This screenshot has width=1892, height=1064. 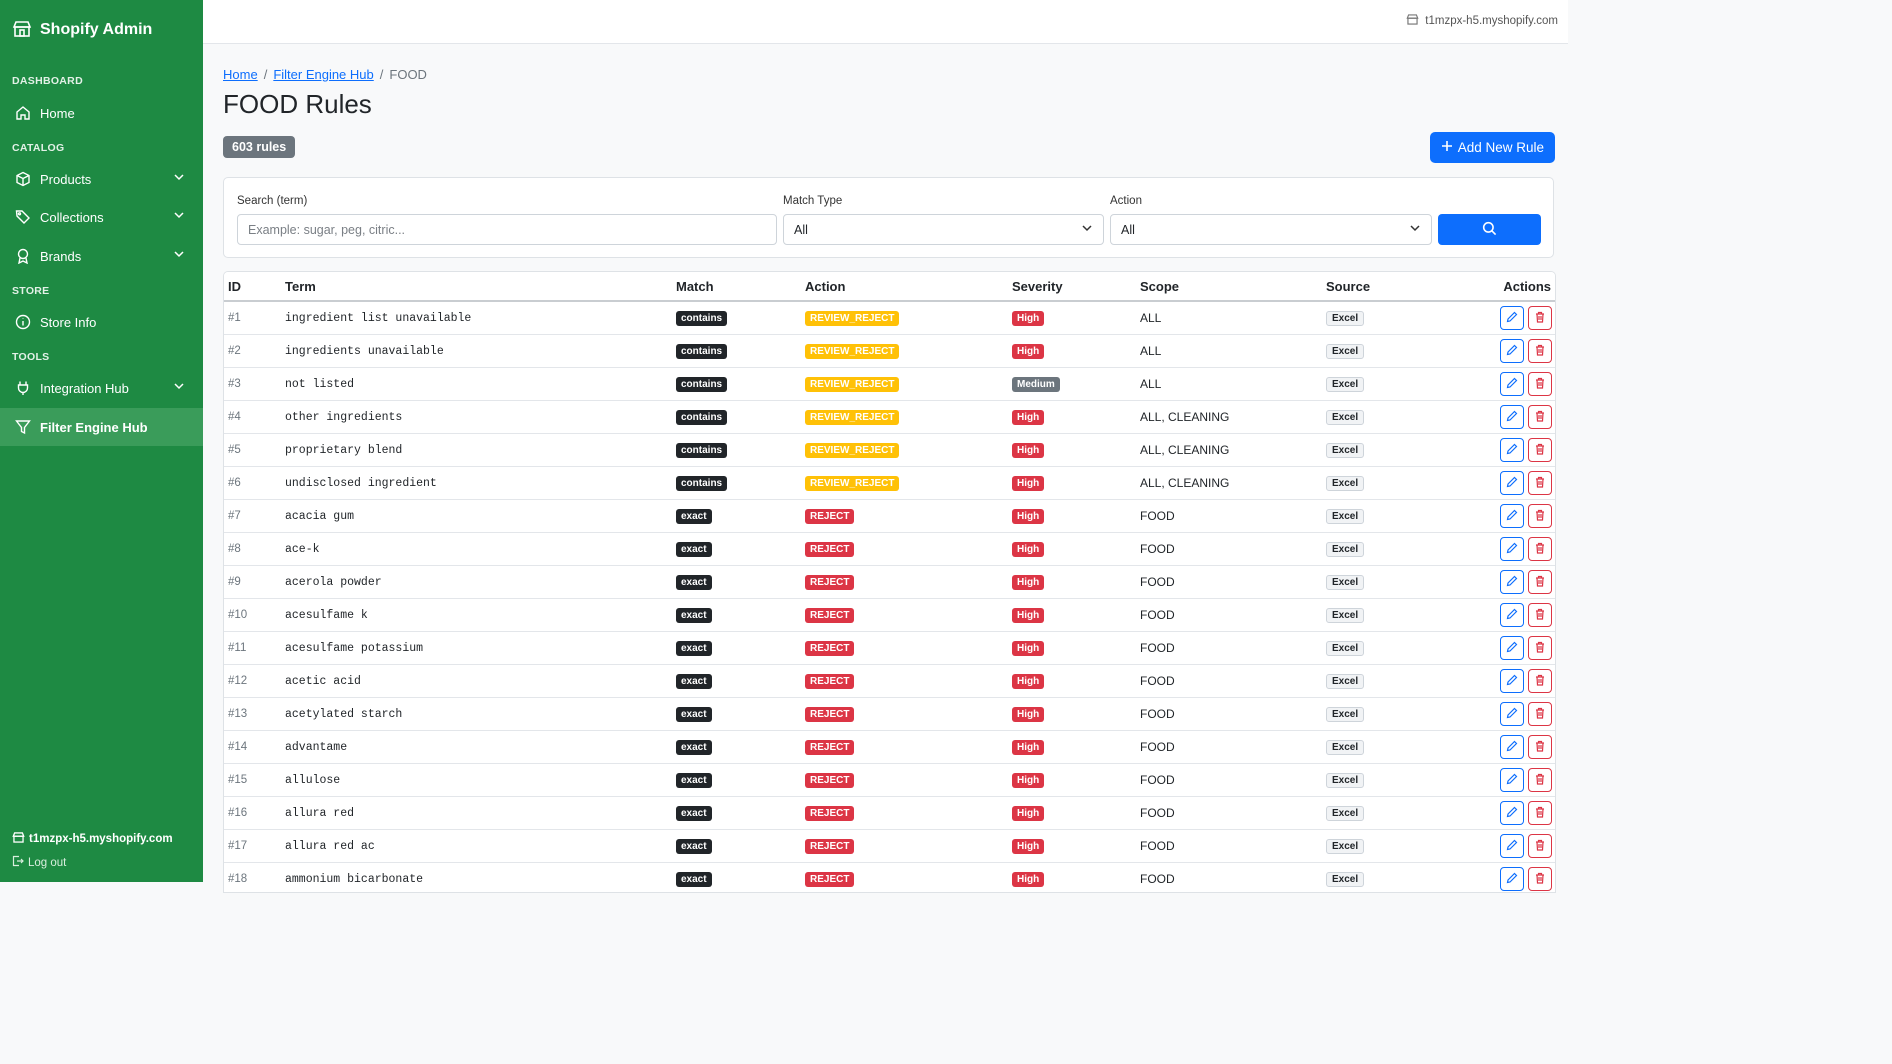 What do you see at coordinates (702, 417) in the screenshot?
I see `match-badge: contains` at bounding box center [702, 417].